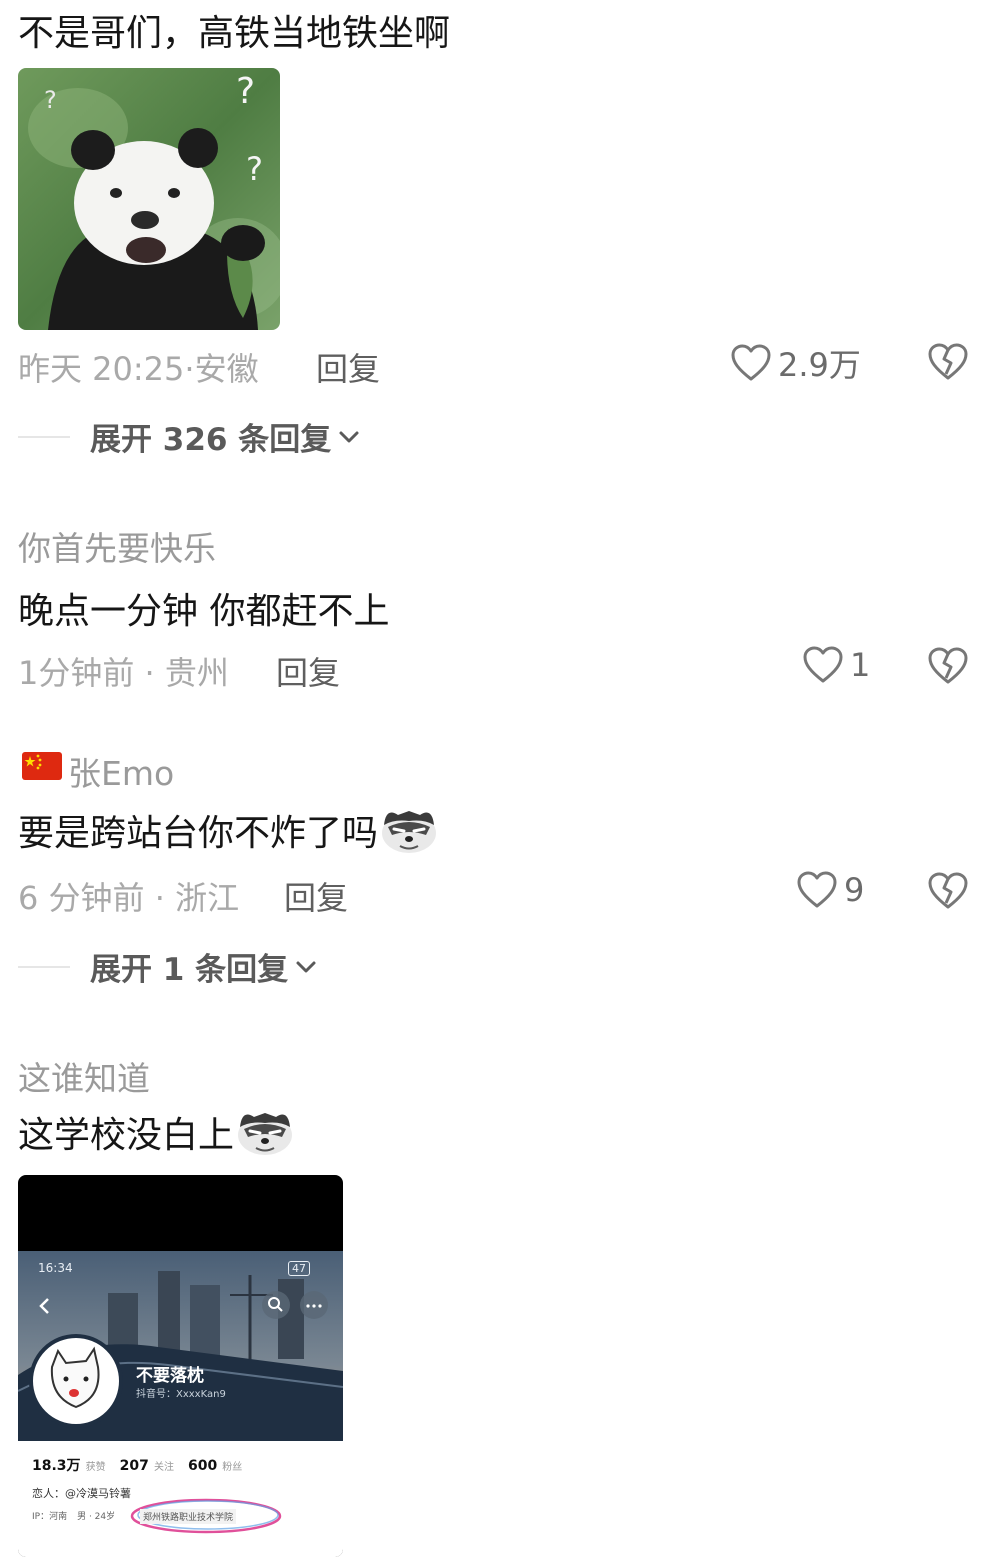 This screenshot has width=1004, height=1557. Describe the element at coordinates (316, 896) in the screenshot. I see `comment-3-reply-button: 回复` at that location.